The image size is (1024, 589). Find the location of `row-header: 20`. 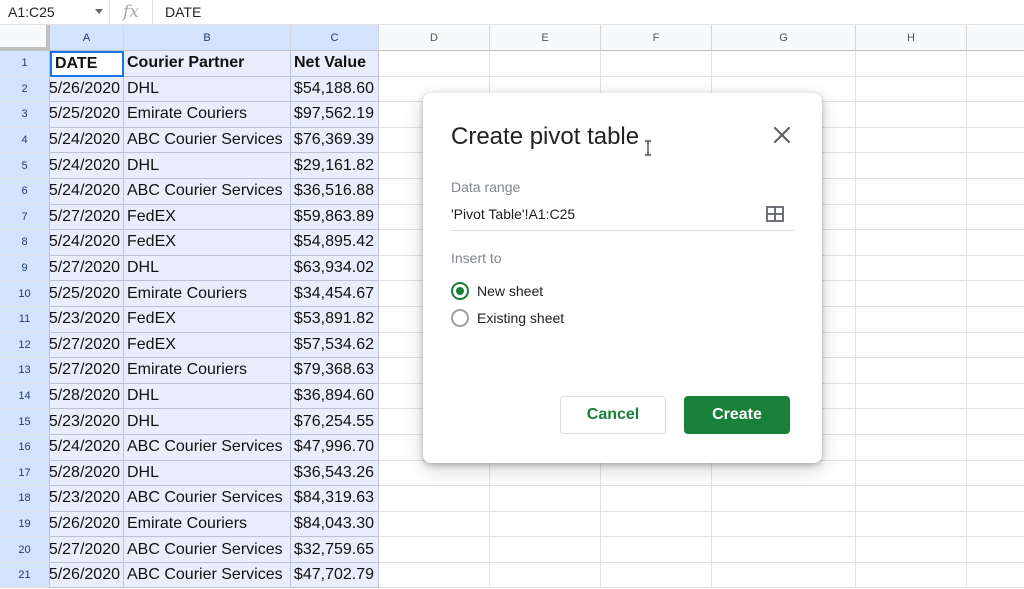

row-header: 20 is located at coordinates (25, 550).